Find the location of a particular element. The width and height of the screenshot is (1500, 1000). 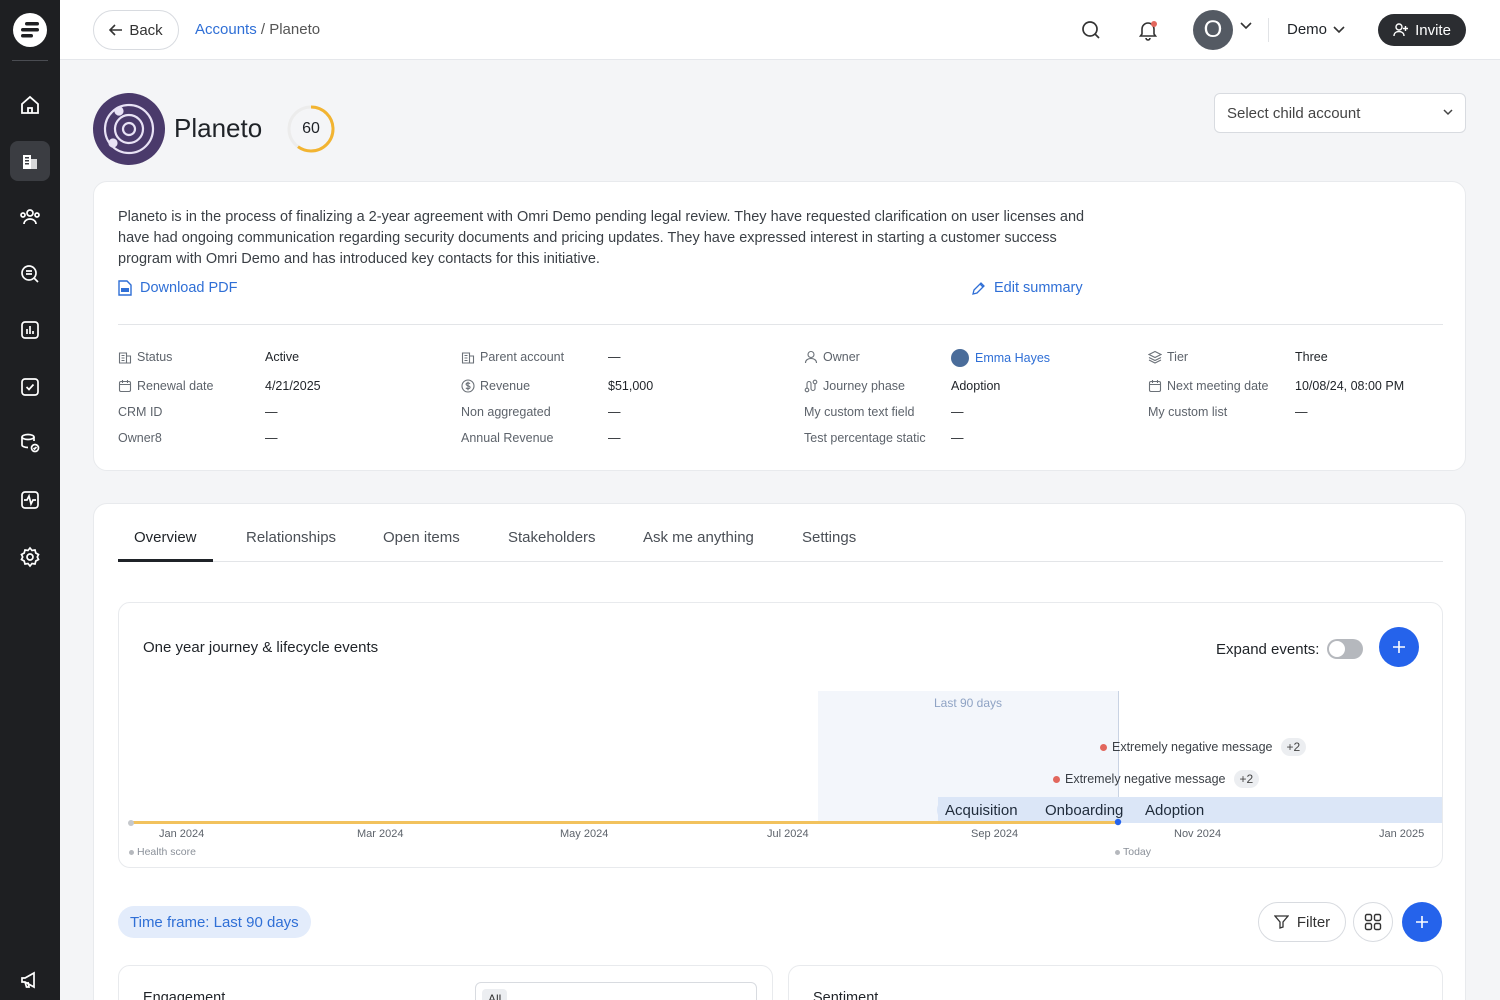

layout-grid-button is located at coordinates (1373, 922).